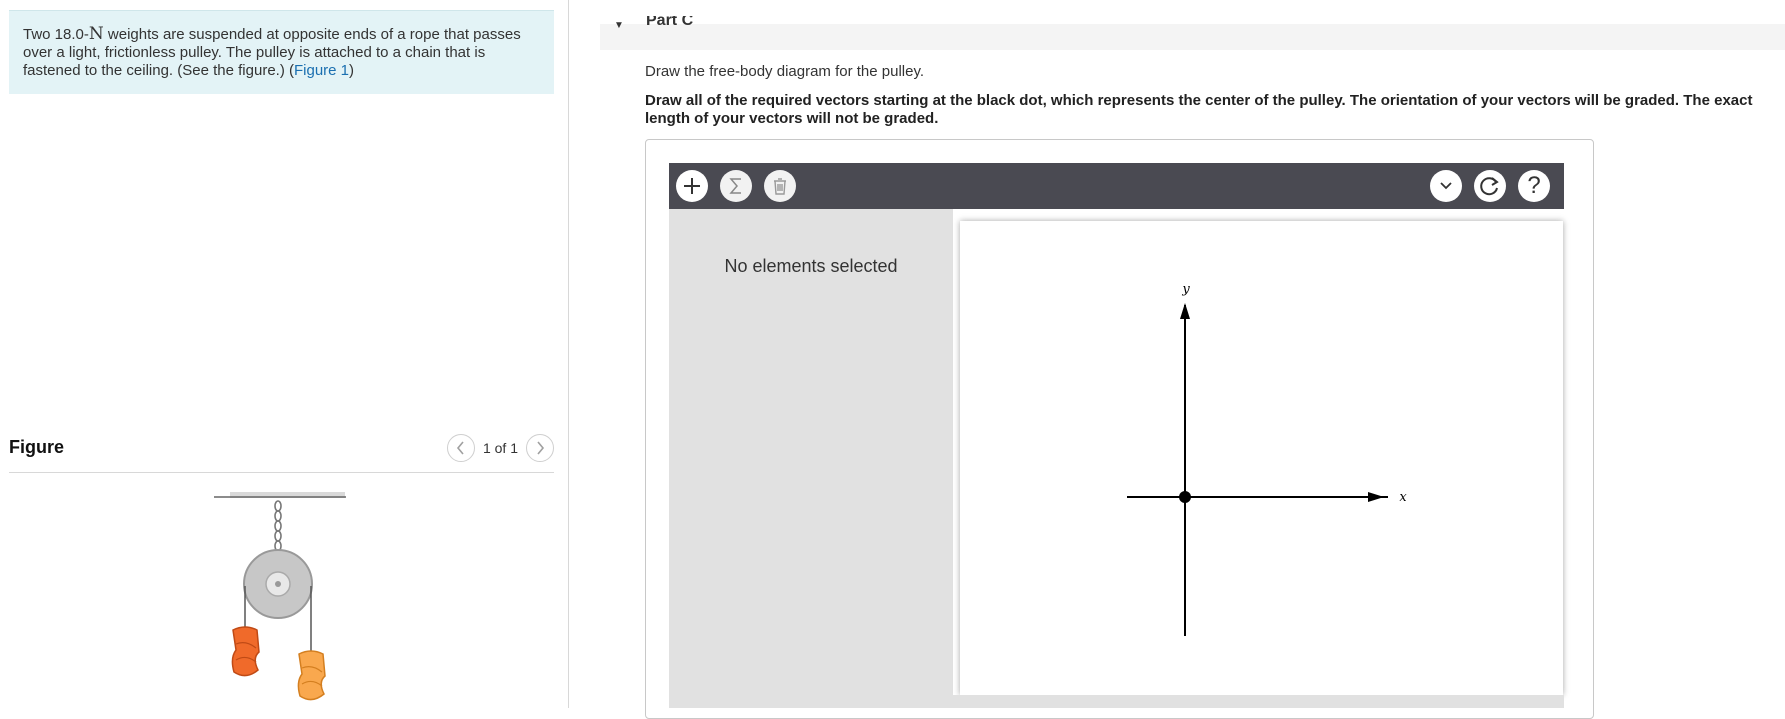 The height and width of the screenshot is (719, 1785). I want to click on problem-text-end: ), so click(352, 70).